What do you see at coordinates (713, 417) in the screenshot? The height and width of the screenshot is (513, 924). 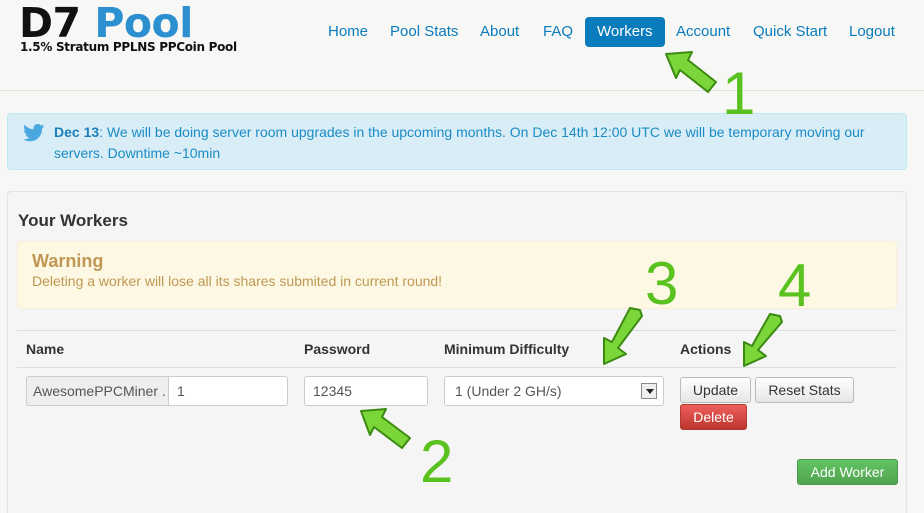 I see `delete-button: Delete` at bounding box center [713, 417].